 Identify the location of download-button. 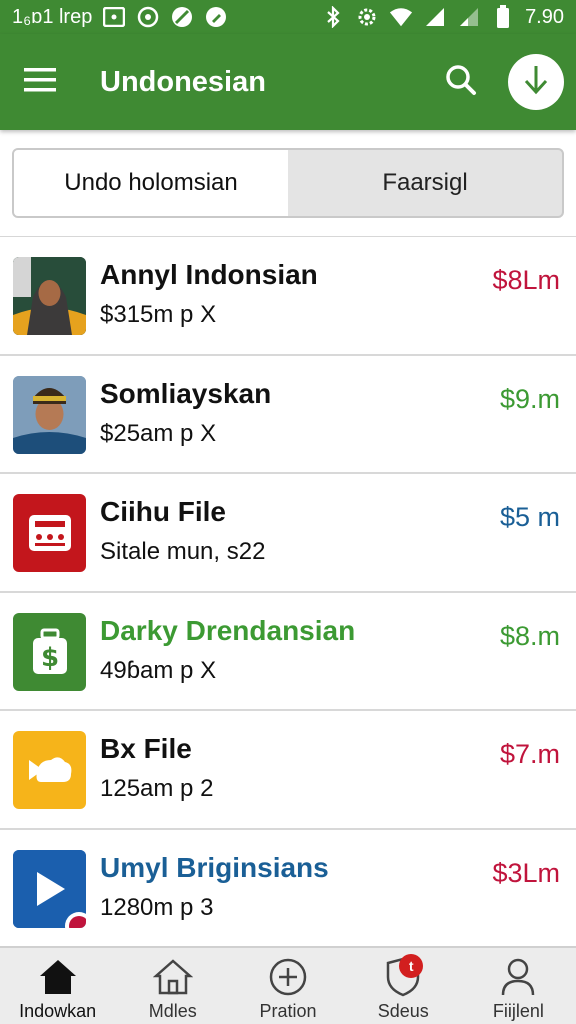
(536, 82).